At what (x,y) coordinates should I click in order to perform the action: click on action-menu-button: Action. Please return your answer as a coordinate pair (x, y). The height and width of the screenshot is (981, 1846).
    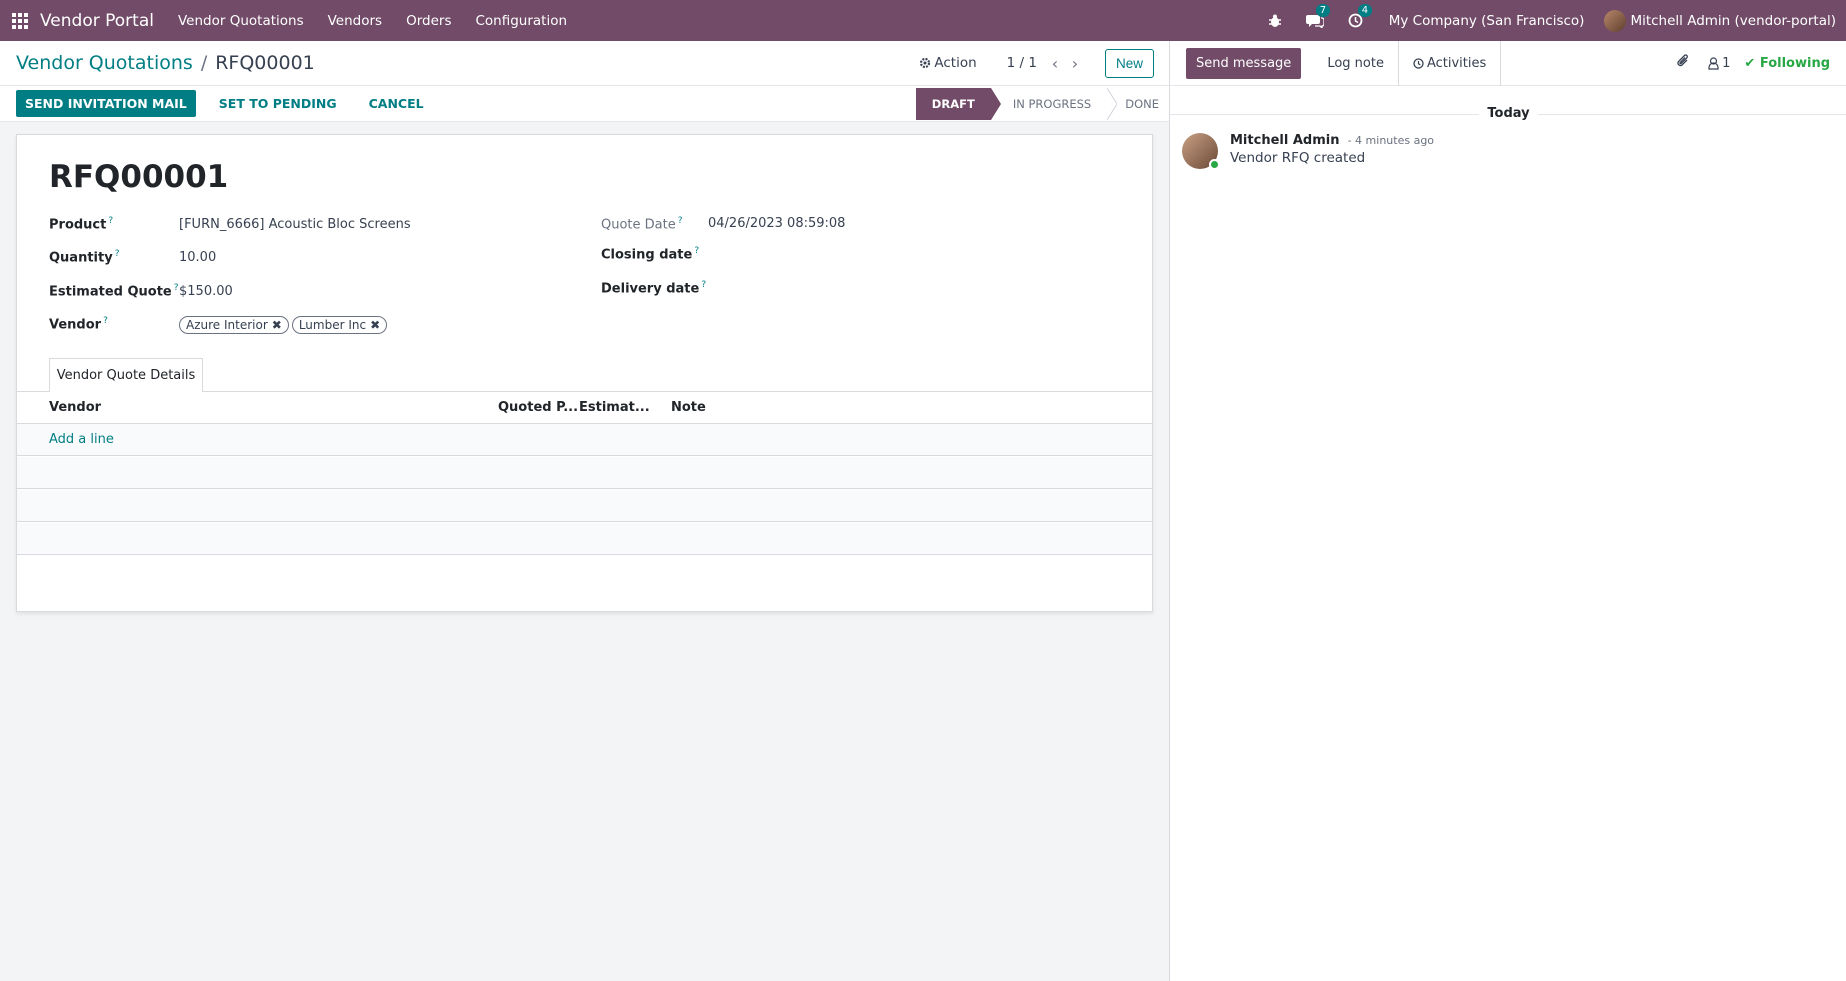
    Looking at the image, I should click on (948, 63).